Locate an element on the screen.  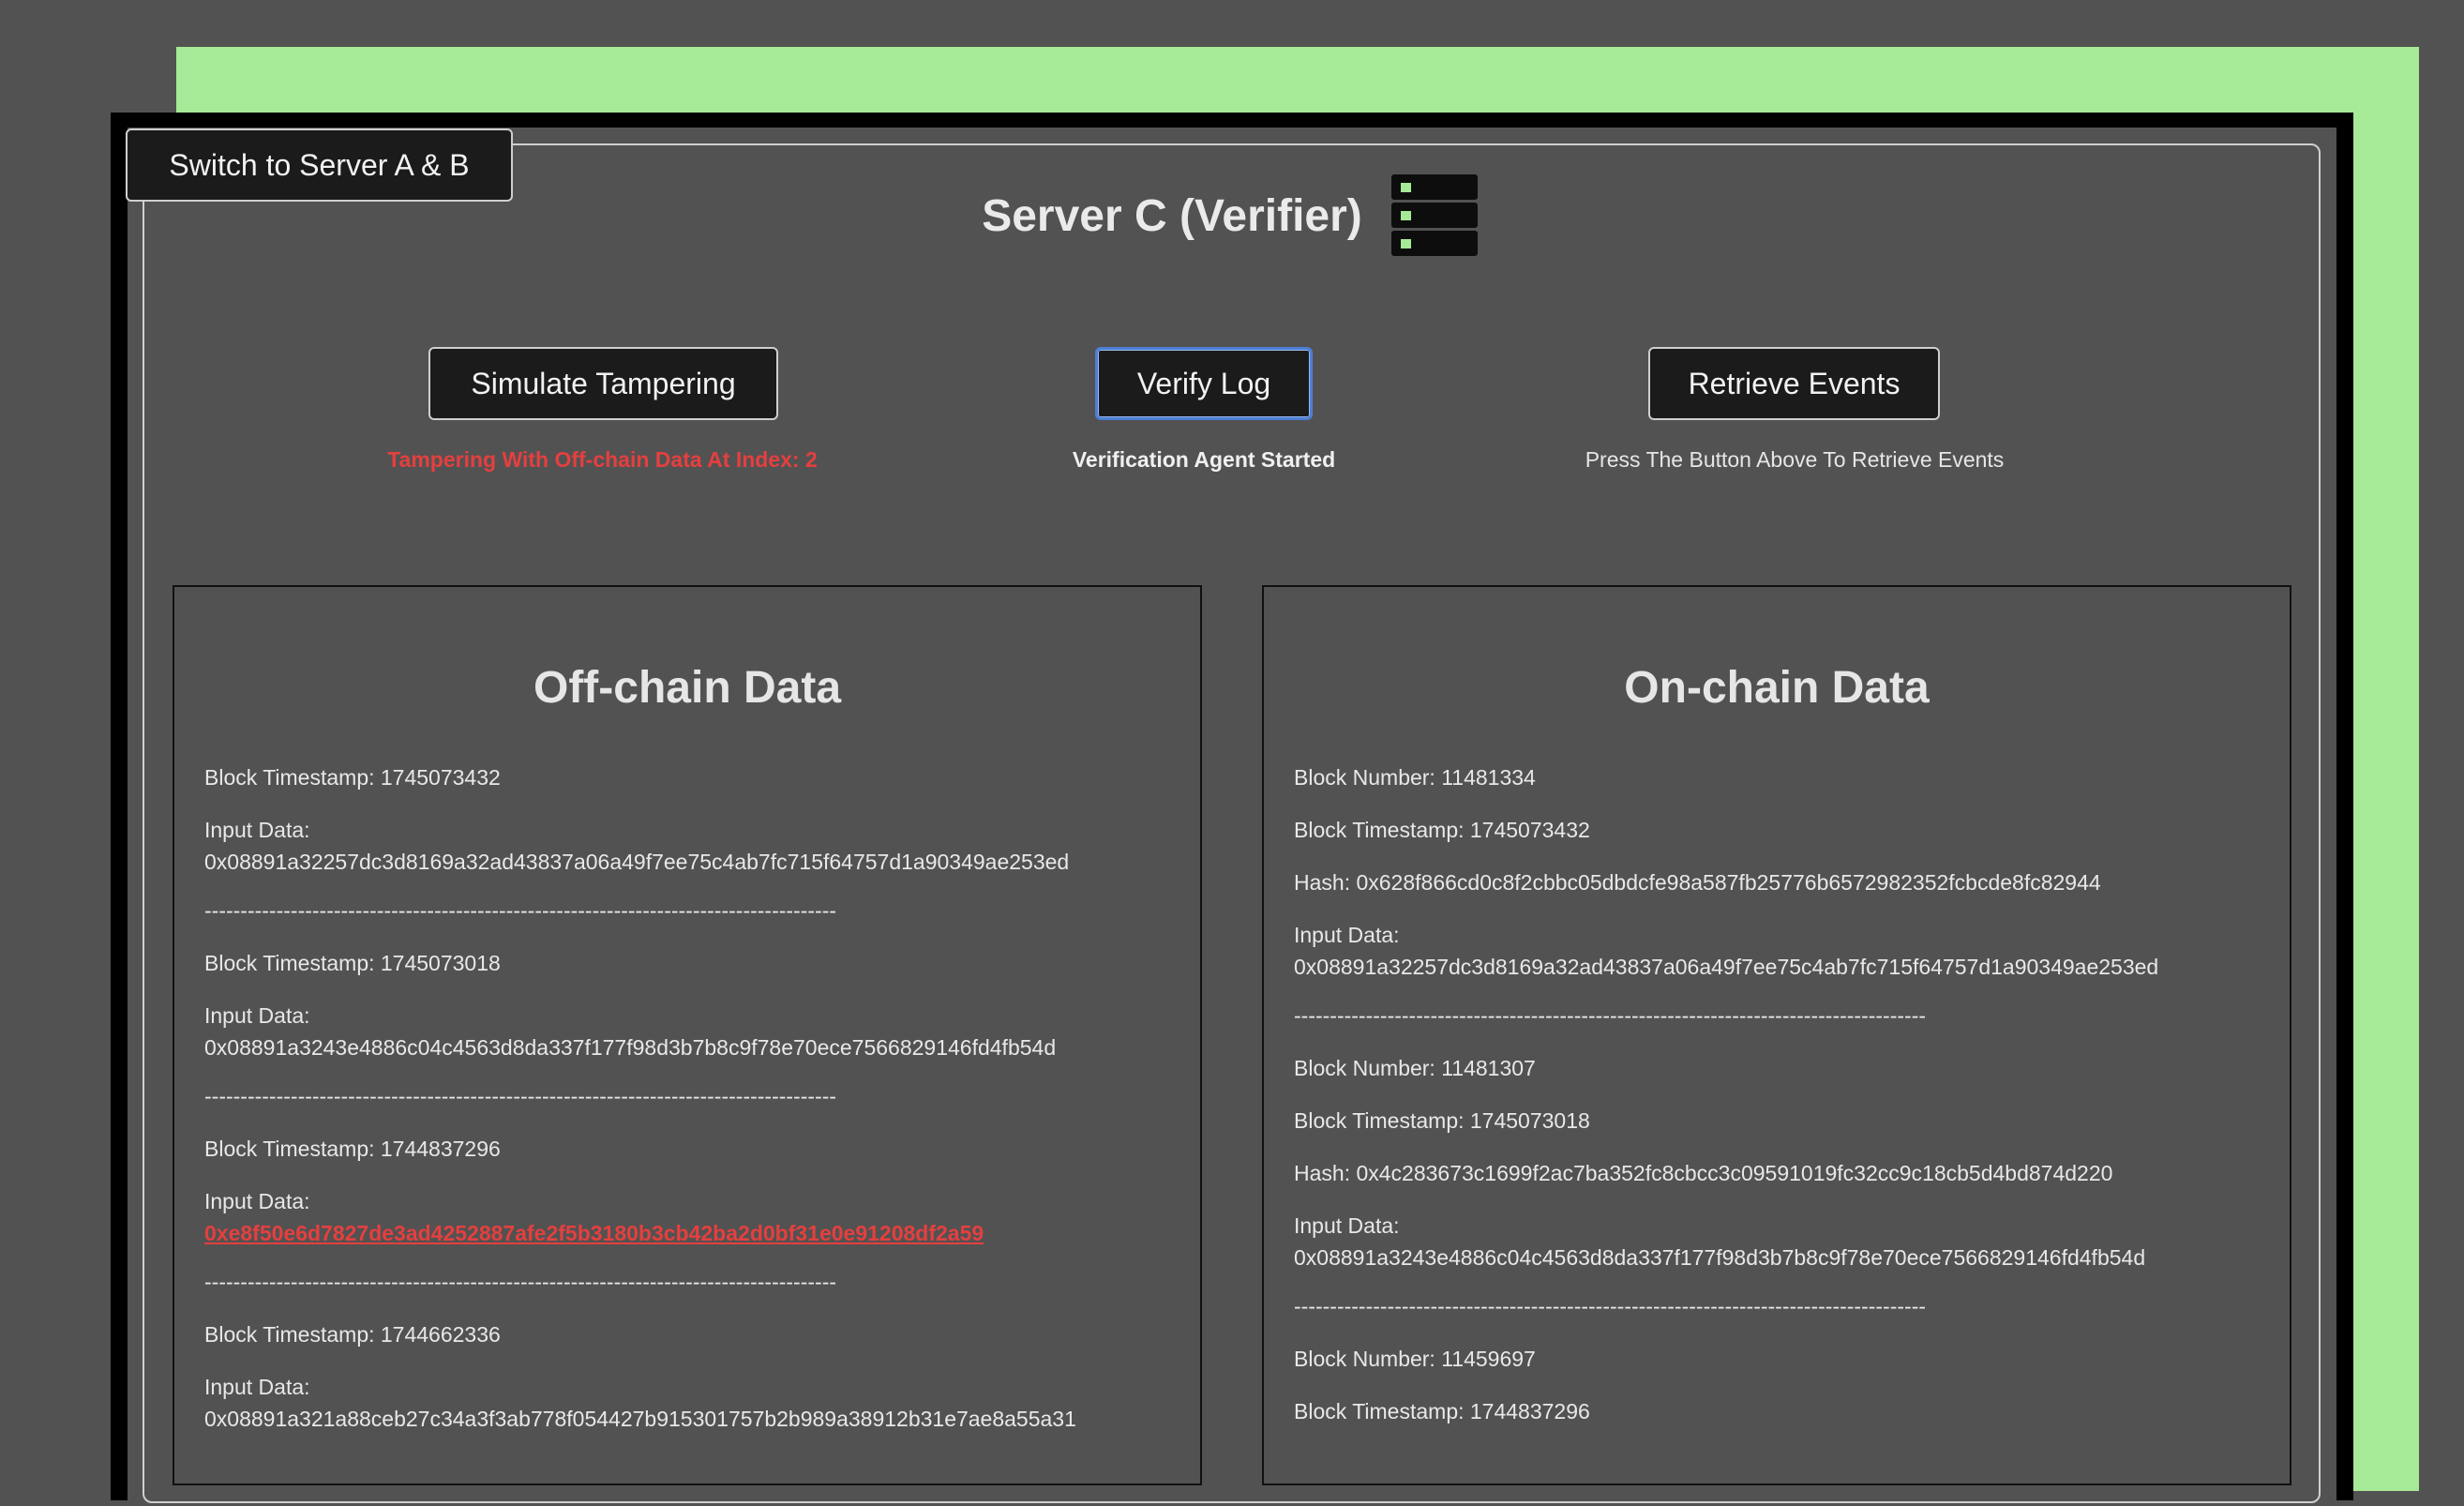
verification-status: Verification Agent Started is located at coordinates (1204, 459).